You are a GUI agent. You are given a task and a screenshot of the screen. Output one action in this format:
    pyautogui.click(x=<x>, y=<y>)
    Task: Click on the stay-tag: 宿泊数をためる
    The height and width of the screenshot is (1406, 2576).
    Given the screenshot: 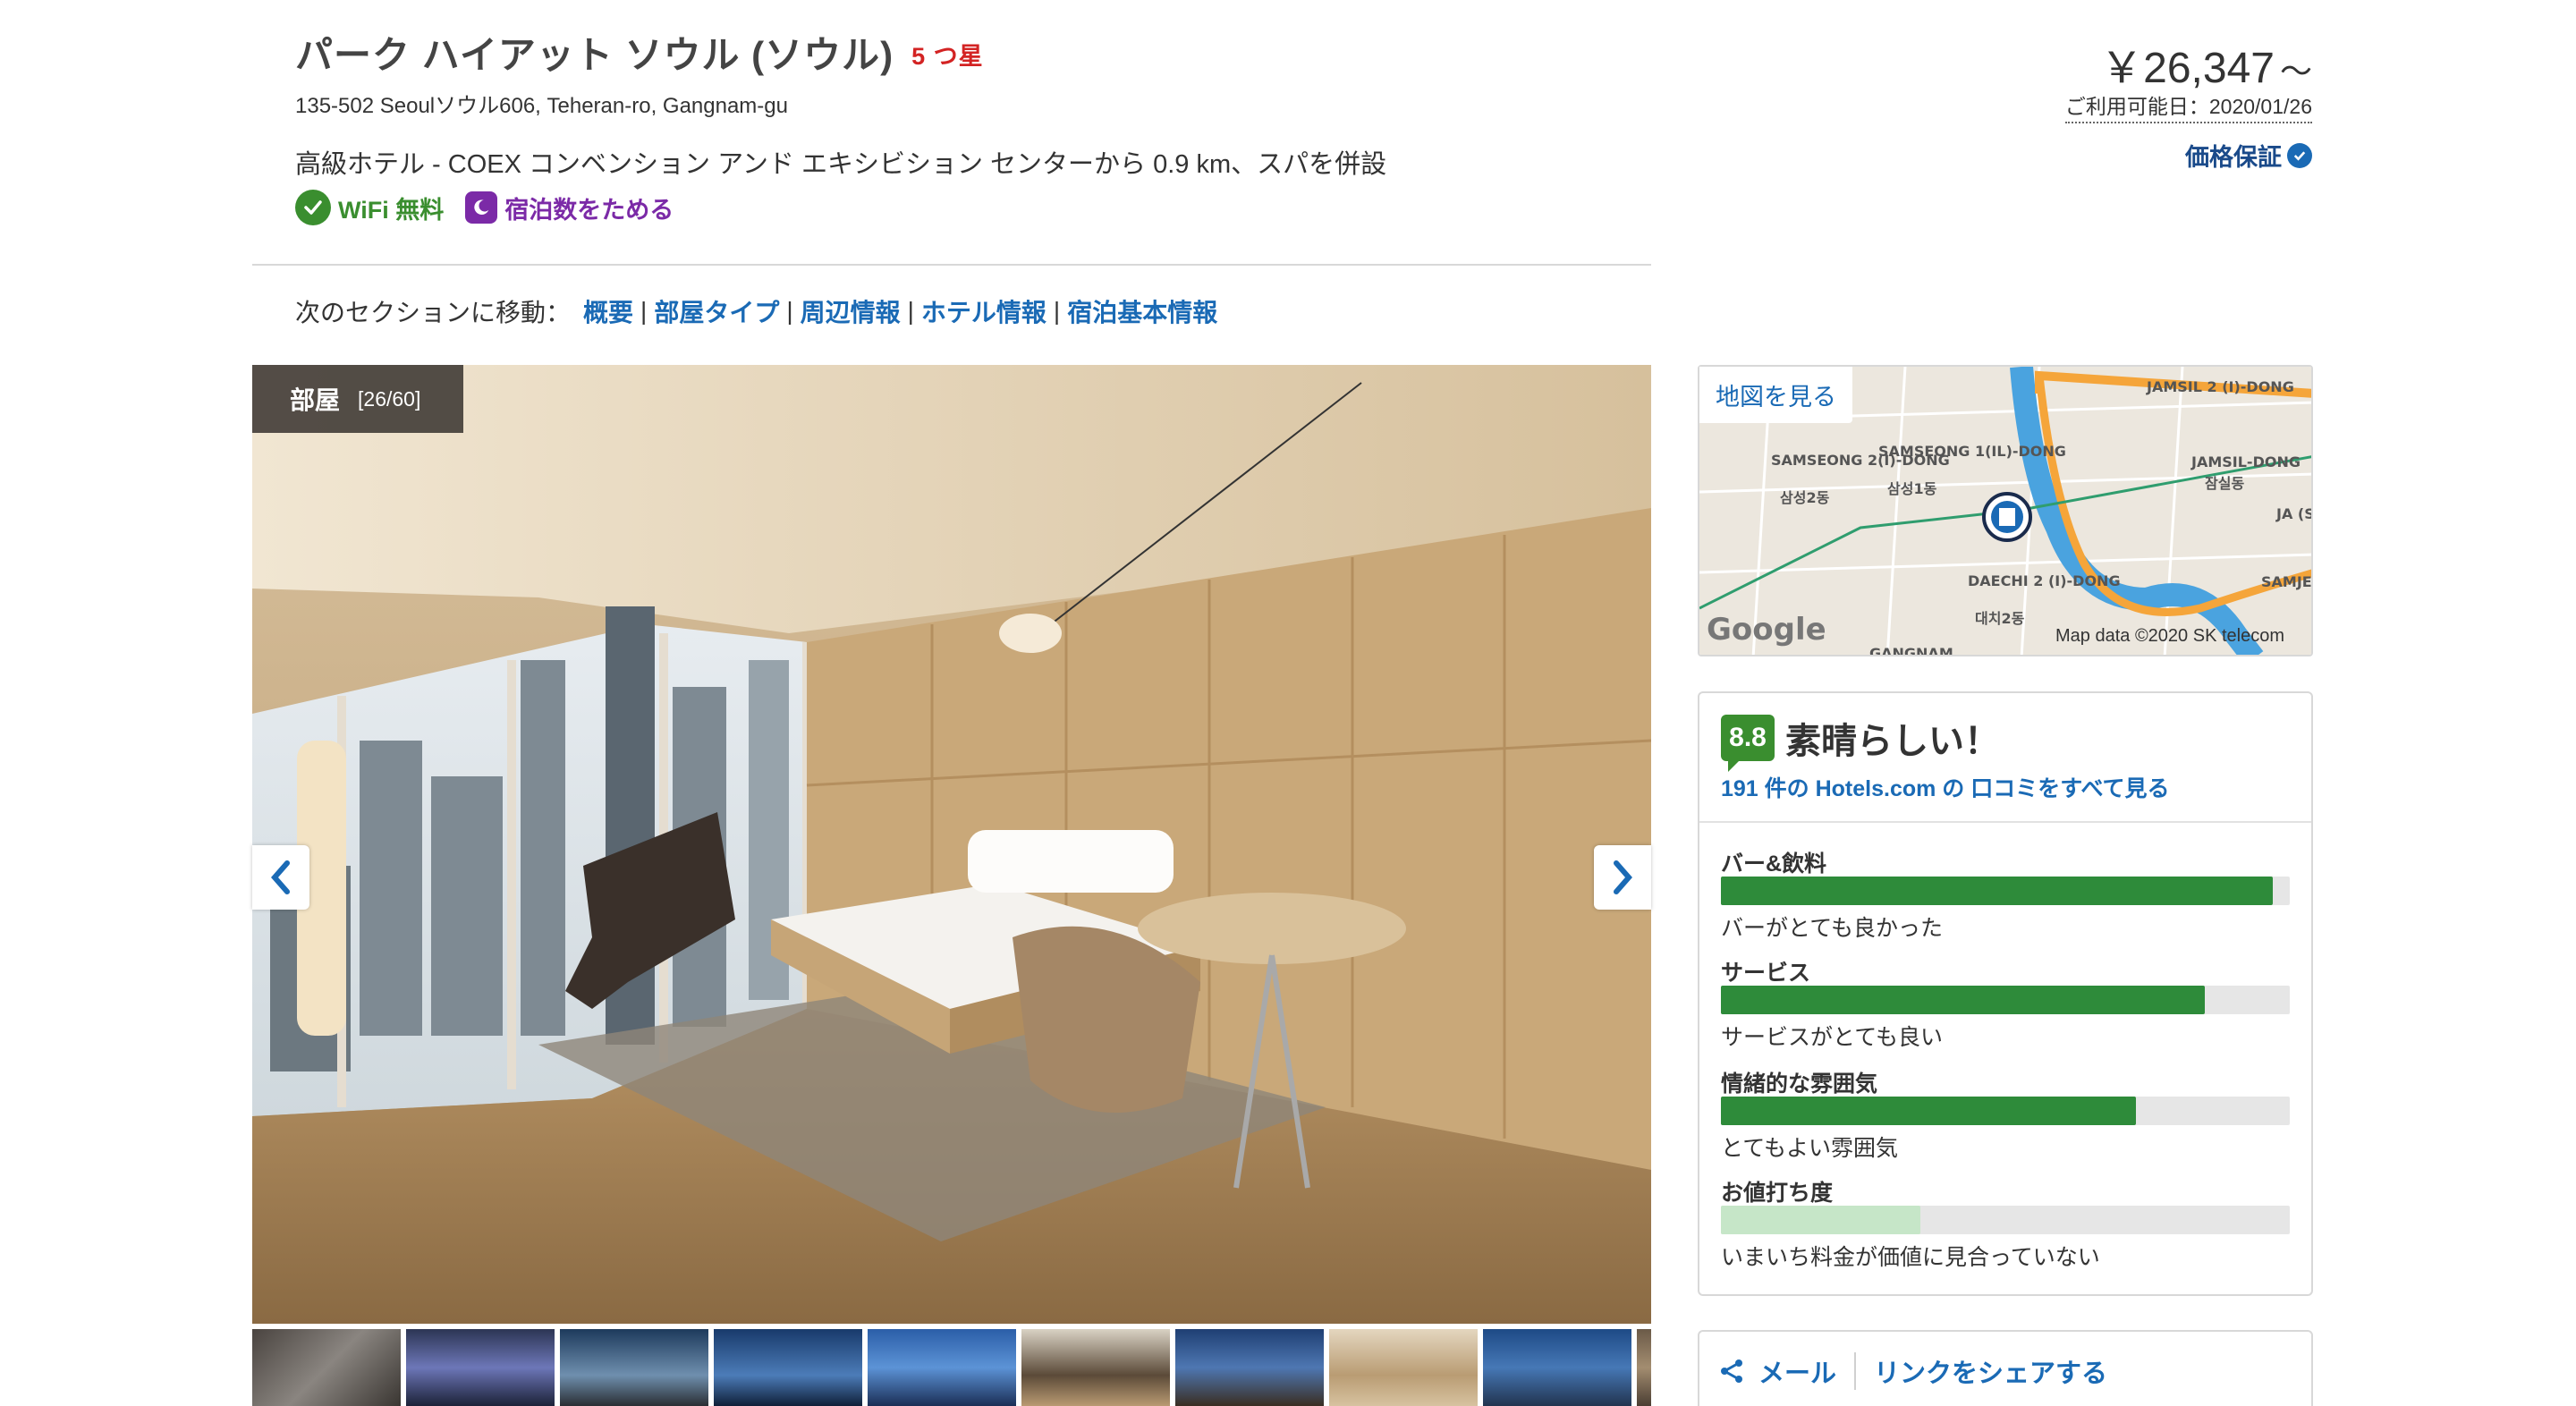 What is the action you would take?
    pyautogui.click(x=569, y=208)
    